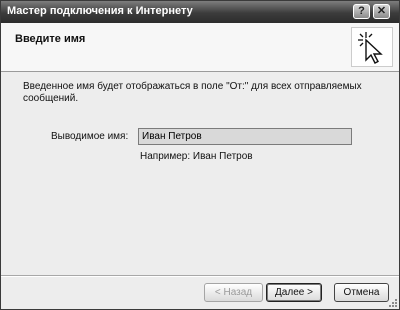 Image resolution: width=400 pixels, height=310 pixels. I want to click on display-name-input, so click(245, 136).